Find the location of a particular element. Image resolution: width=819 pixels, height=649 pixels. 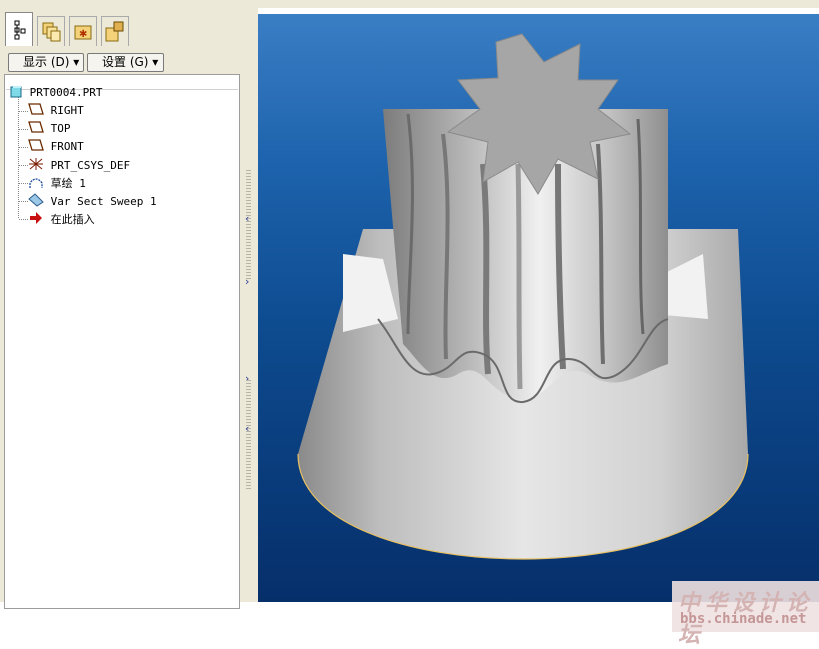

tree-item-label: RIGHT is located at coordinates (67, 110).